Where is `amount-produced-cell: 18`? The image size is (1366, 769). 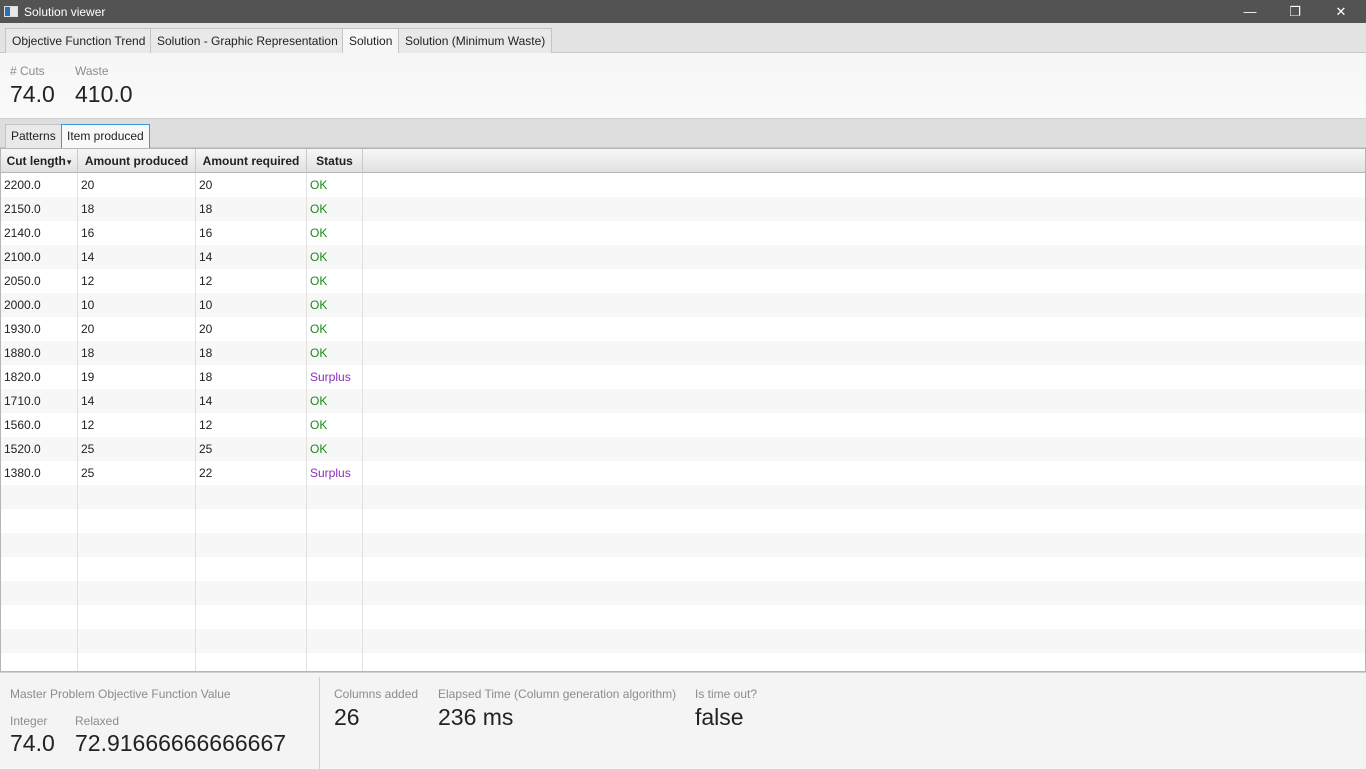
amount-produced-cell: 18 is located at coordinates (137, 209).